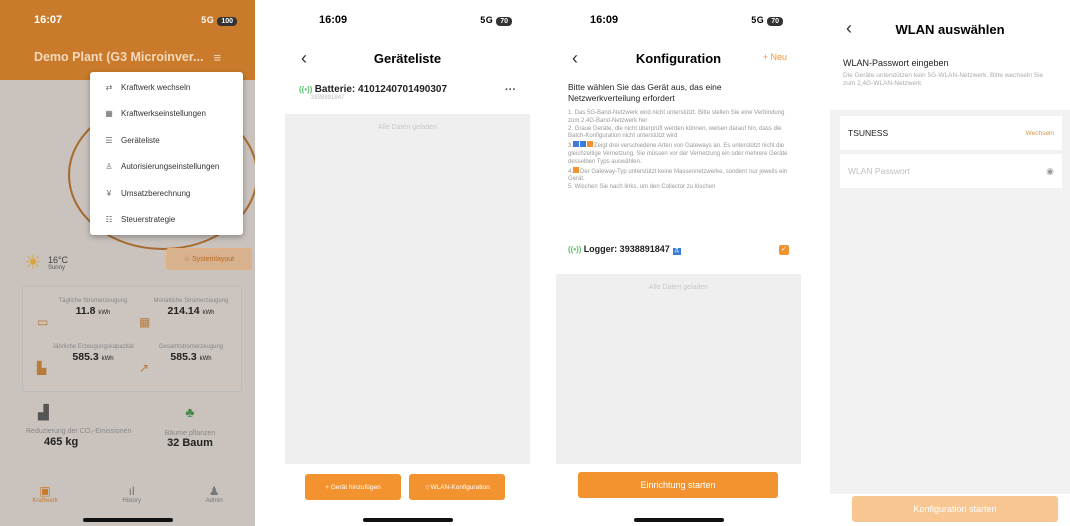  What do you see at coordinates (678, 485) in the screenshot?
I see `start-setup-button: Einrichtung starten` at bounding box center [678, 485].